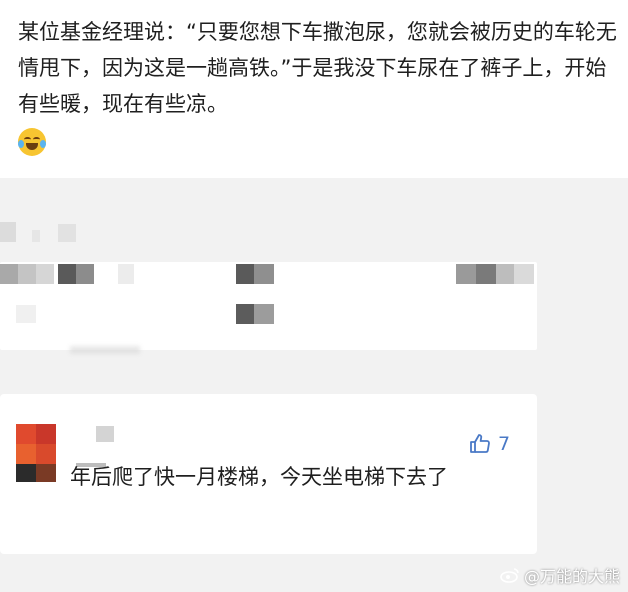 The height and width of the screenshot is (592, 628). I want to click on thumbs-up-icon, so click(480, 443).